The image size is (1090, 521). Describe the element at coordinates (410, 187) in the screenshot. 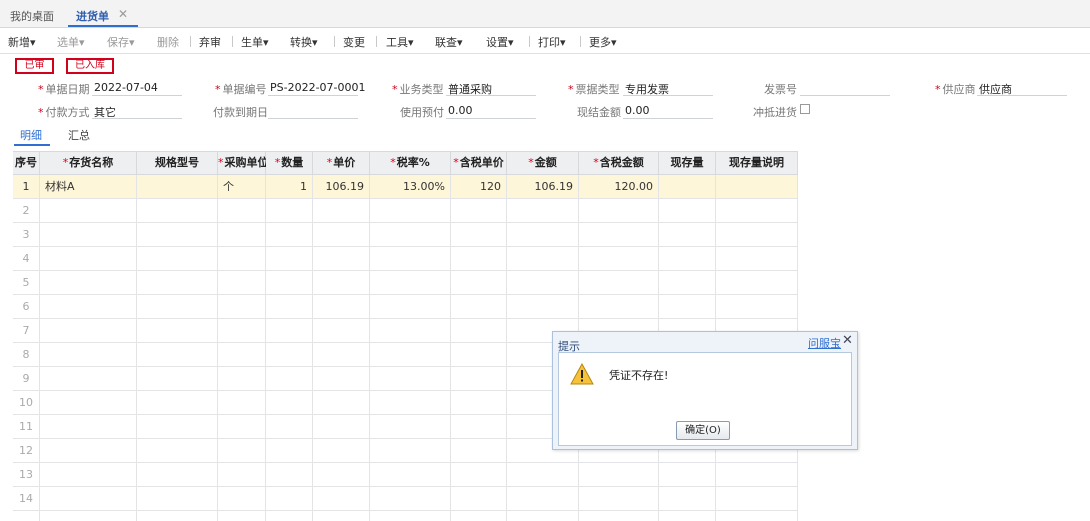

I see `table-cell-tax-rate: 13.00%` at that location.